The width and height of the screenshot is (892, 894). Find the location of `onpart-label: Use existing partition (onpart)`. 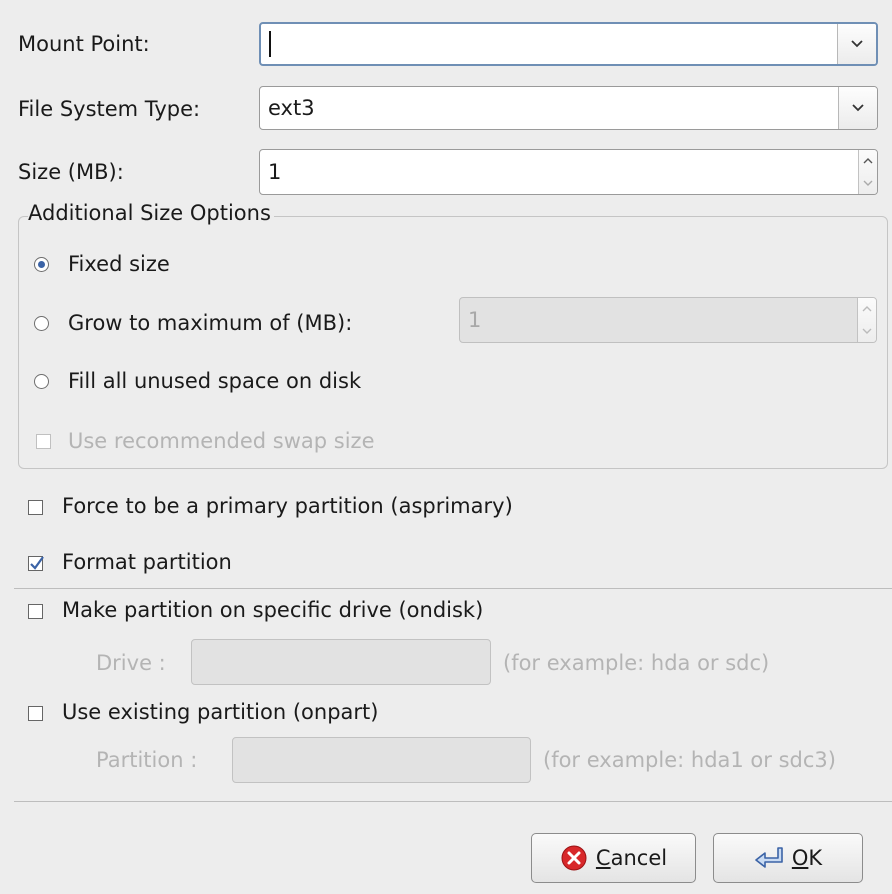

onpart-label: Use existing partition (onpart) is located at coordinates (220, 712).